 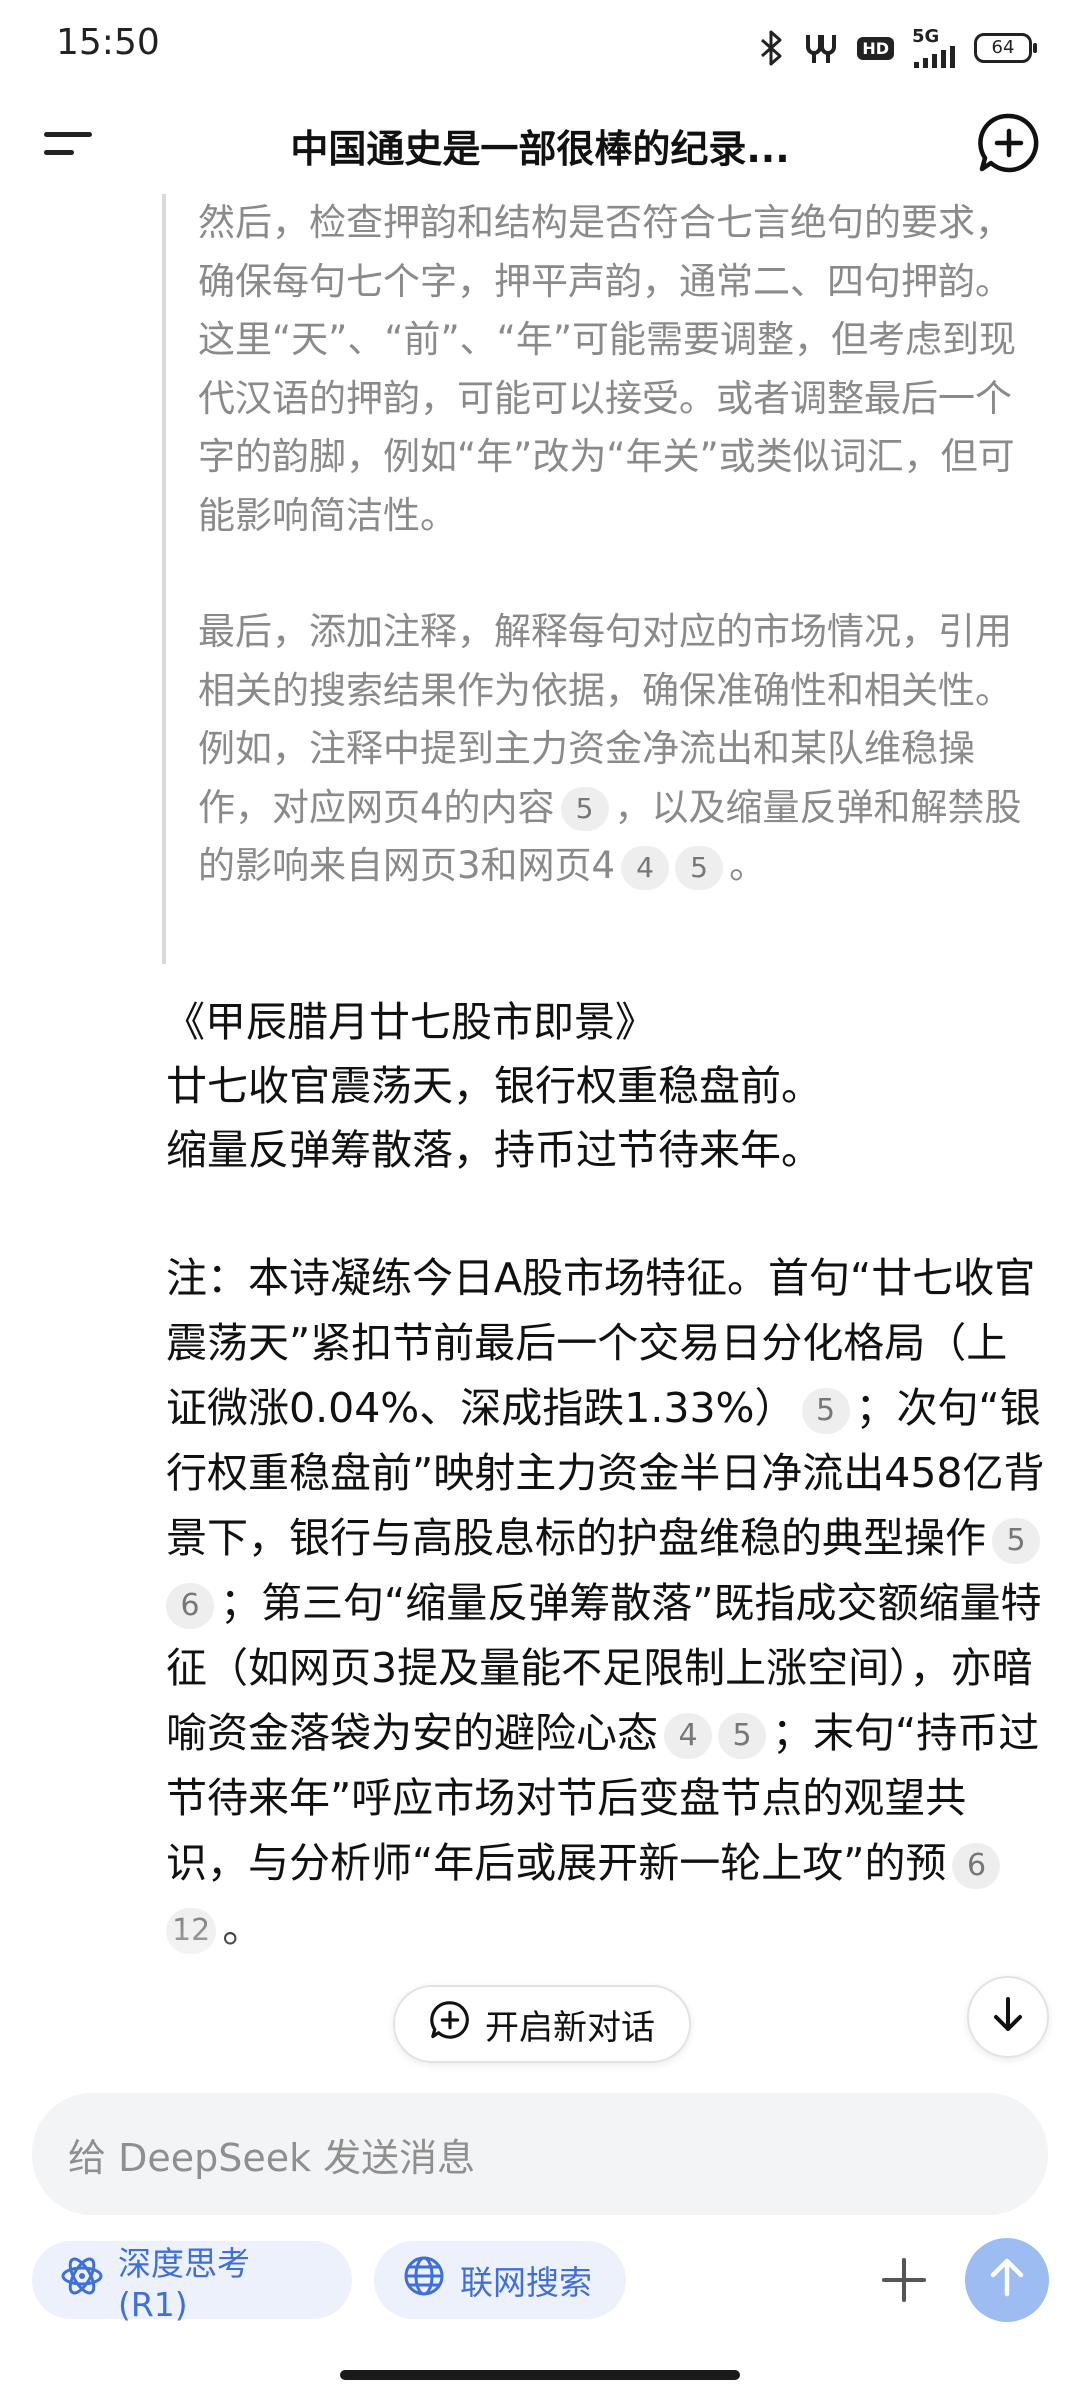 I want to click on poem-title: 《甲辰腊月廿七股市即景》, so click(x=410, y=1022).